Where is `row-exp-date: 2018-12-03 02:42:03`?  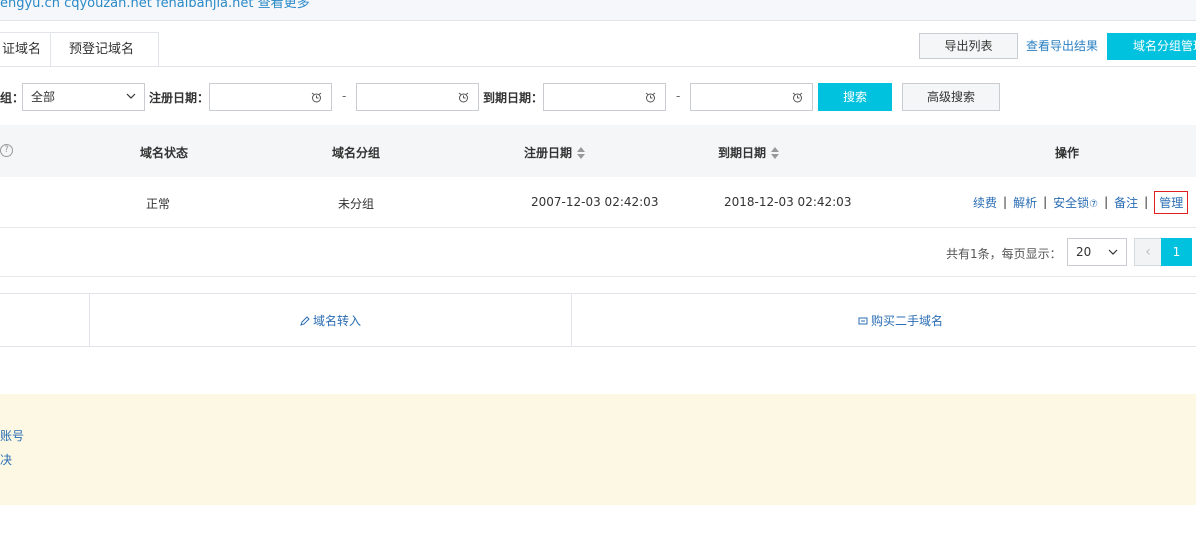 row-exp-date: 2018-12-03 02:42:03 is located at coordinates (788, 202).